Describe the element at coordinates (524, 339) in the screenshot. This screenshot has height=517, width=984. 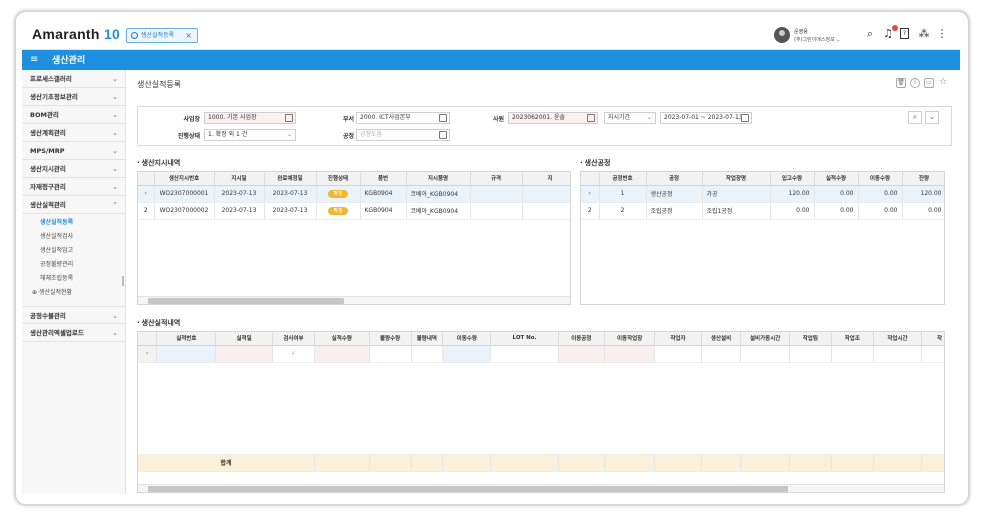
I see `col-header: LOT No.` at that location.